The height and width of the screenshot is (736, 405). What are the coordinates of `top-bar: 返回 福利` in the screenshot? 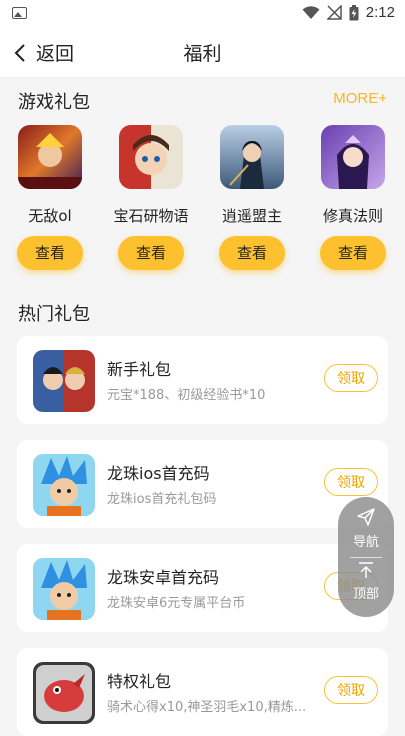 It's located at (202, 52).